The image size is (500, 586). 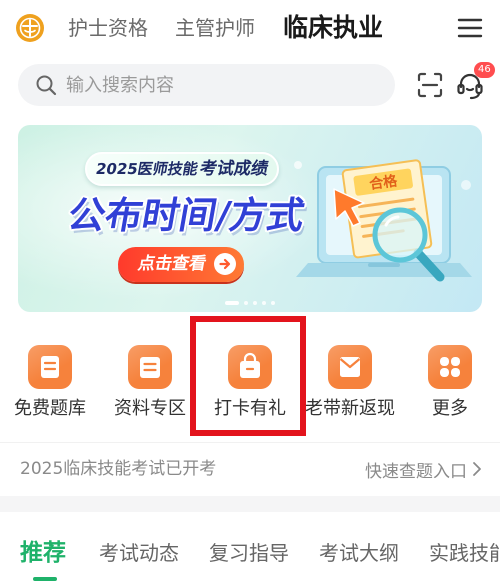 I want to click on quick-entry-free-question-bank: 免费题库, so click(x=50, y=385).